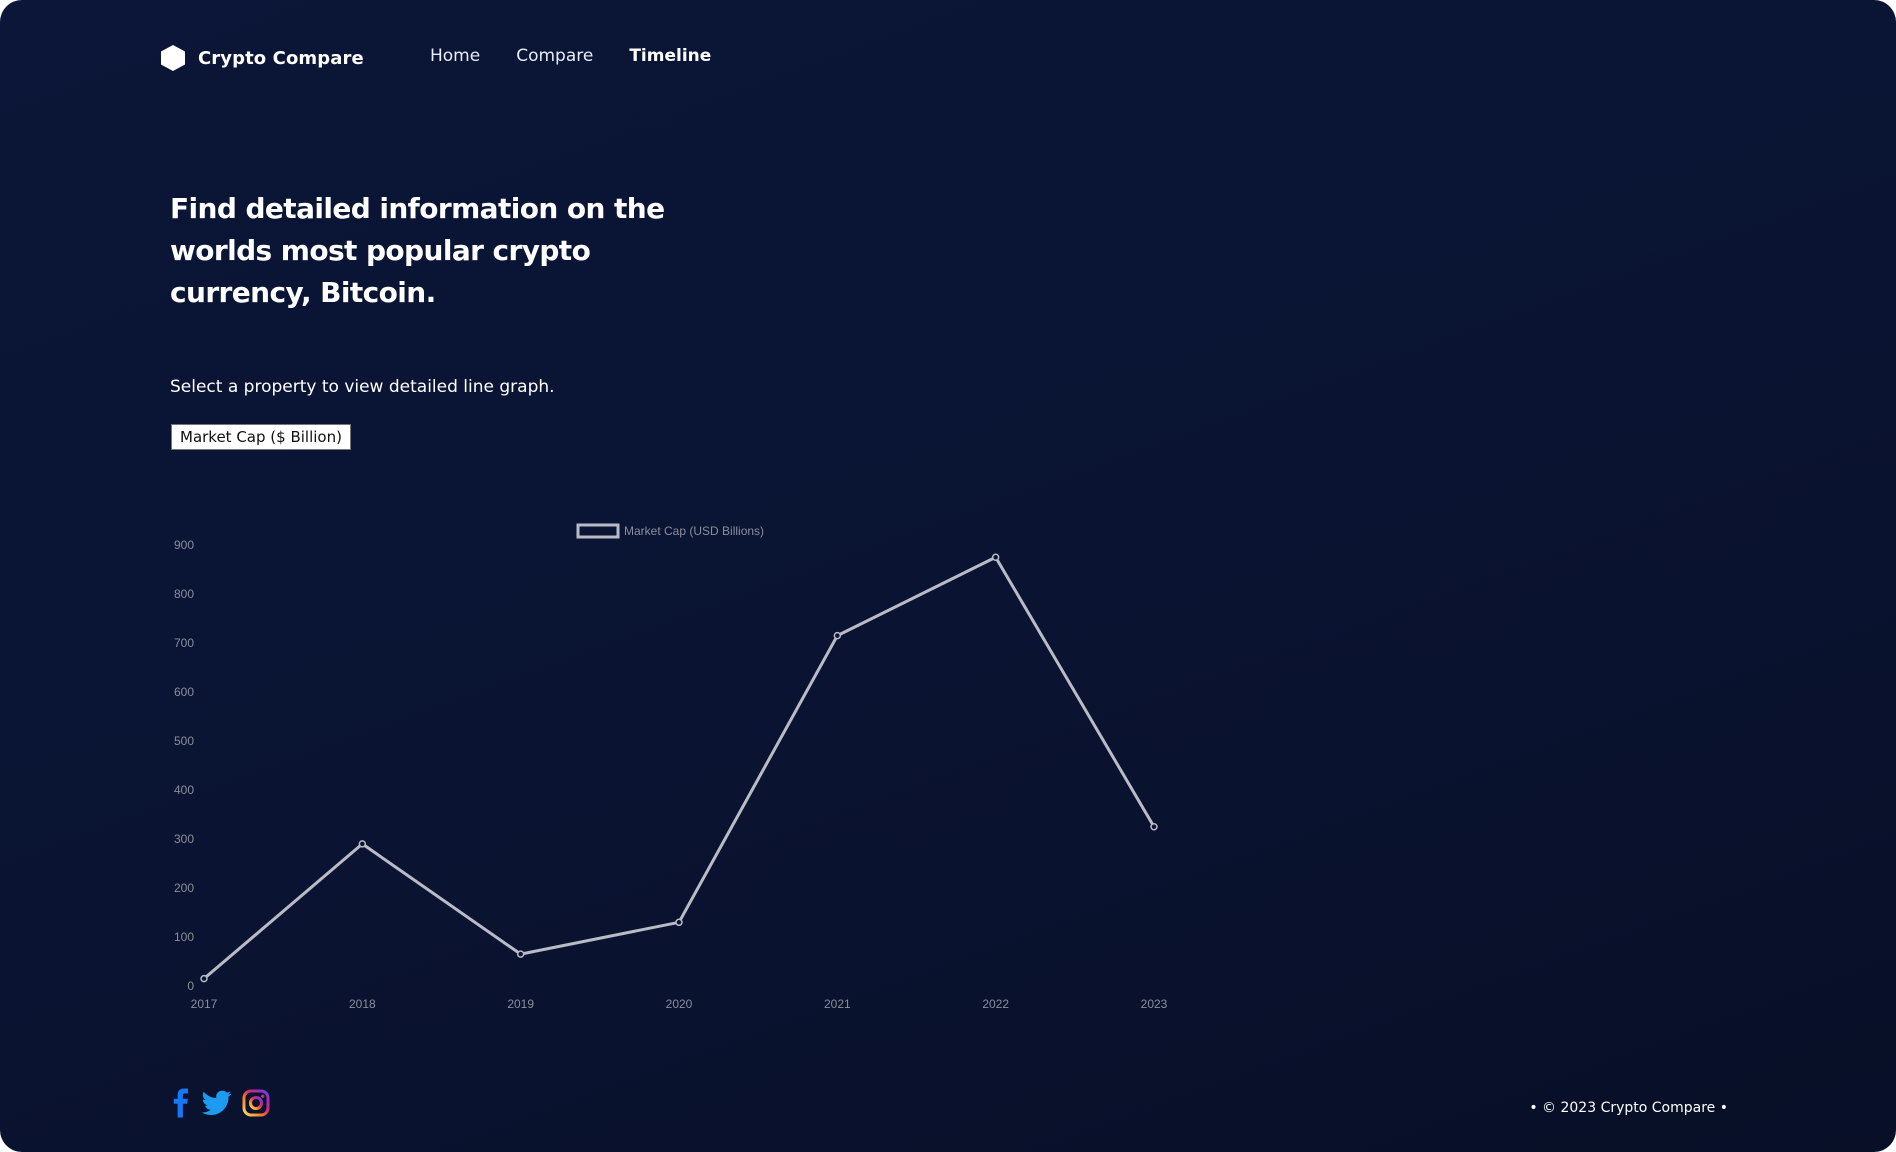 This screenshot has width=1896, height=1152. I want to click on brand: Crypto Compare, so click(262, 58).